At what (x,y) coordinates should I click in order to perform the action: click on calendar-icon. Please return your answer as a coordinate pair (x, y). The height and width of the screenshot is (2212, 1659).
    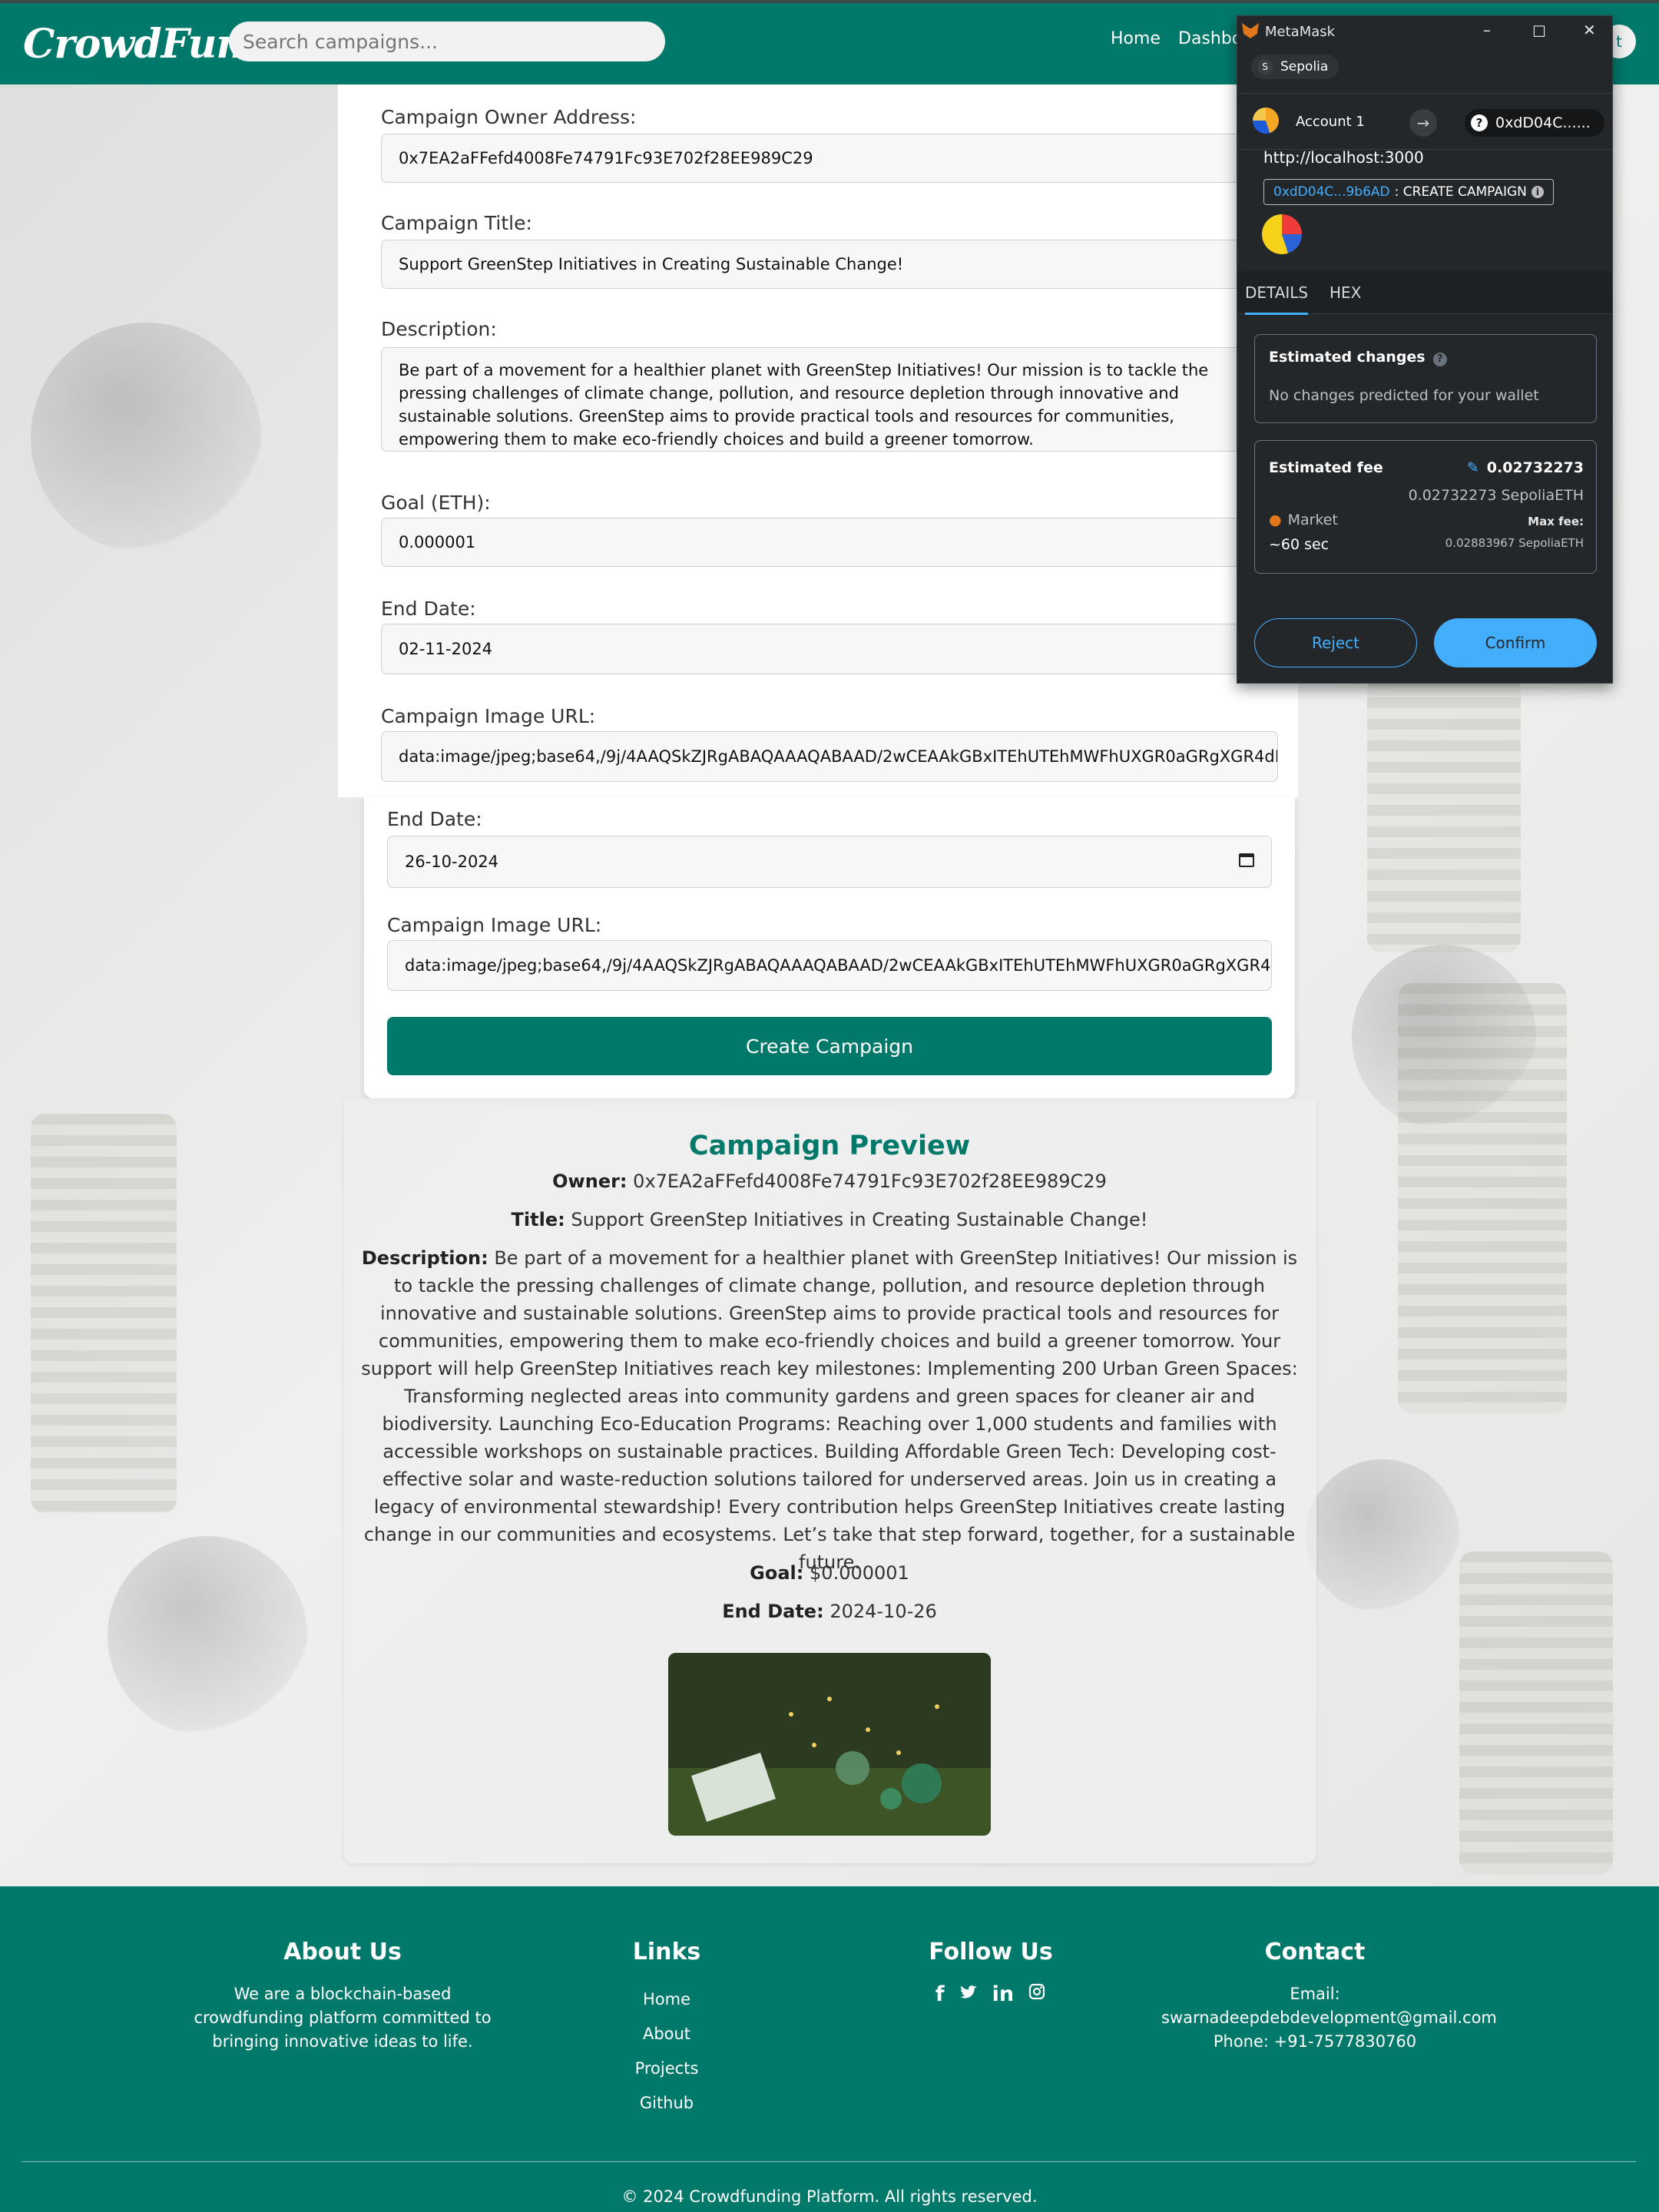
    Looking at the image, I should click on (1247, 860).